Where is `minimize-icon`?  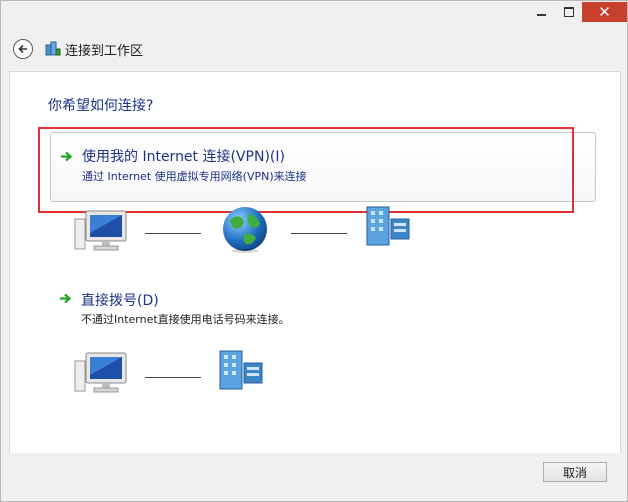
minimize-icon is located at coordinates (541, 15).